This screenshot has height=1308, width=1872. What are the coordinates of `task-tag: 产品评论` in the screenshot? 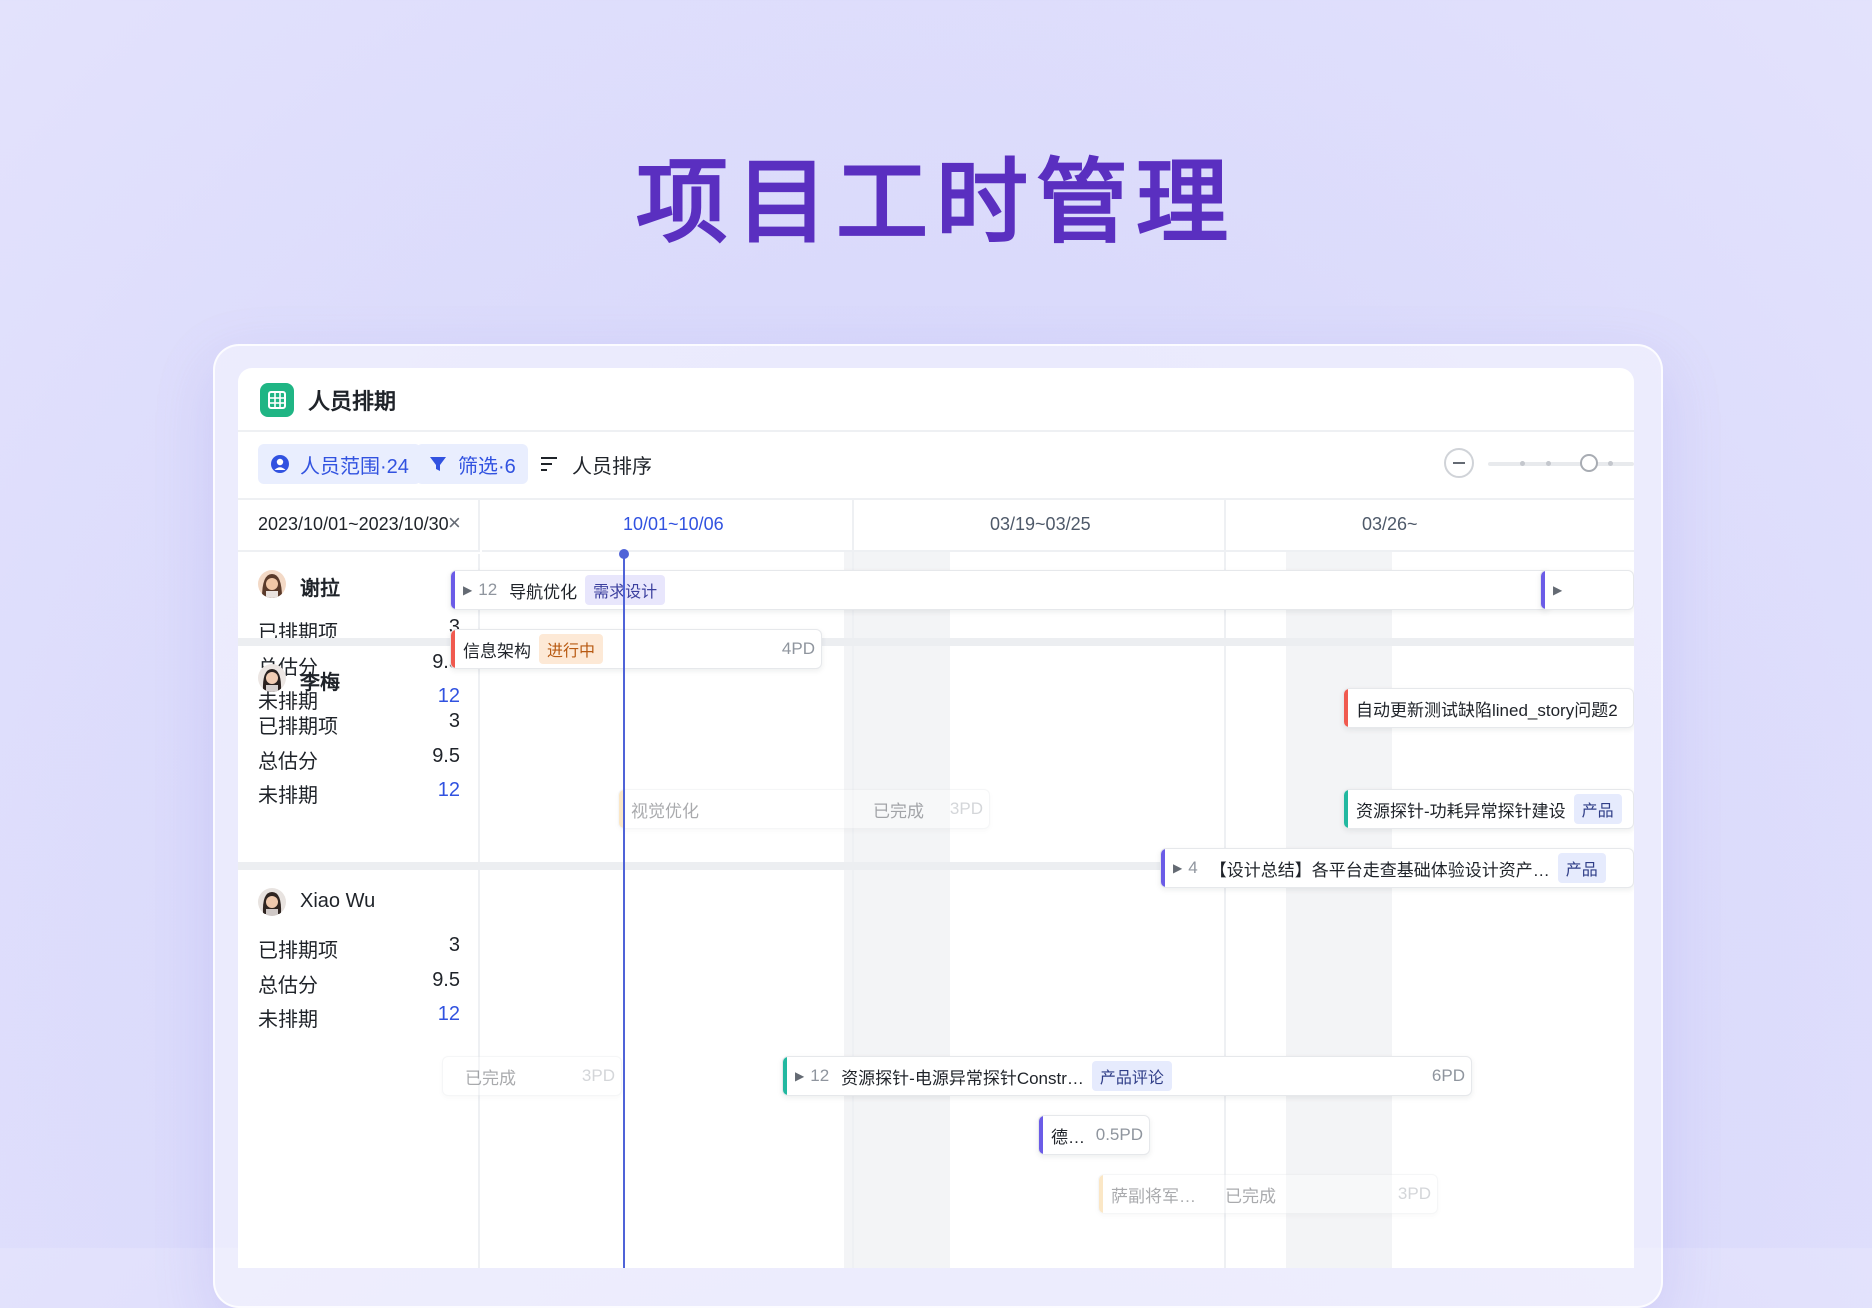 It's located at (1131, 1076).